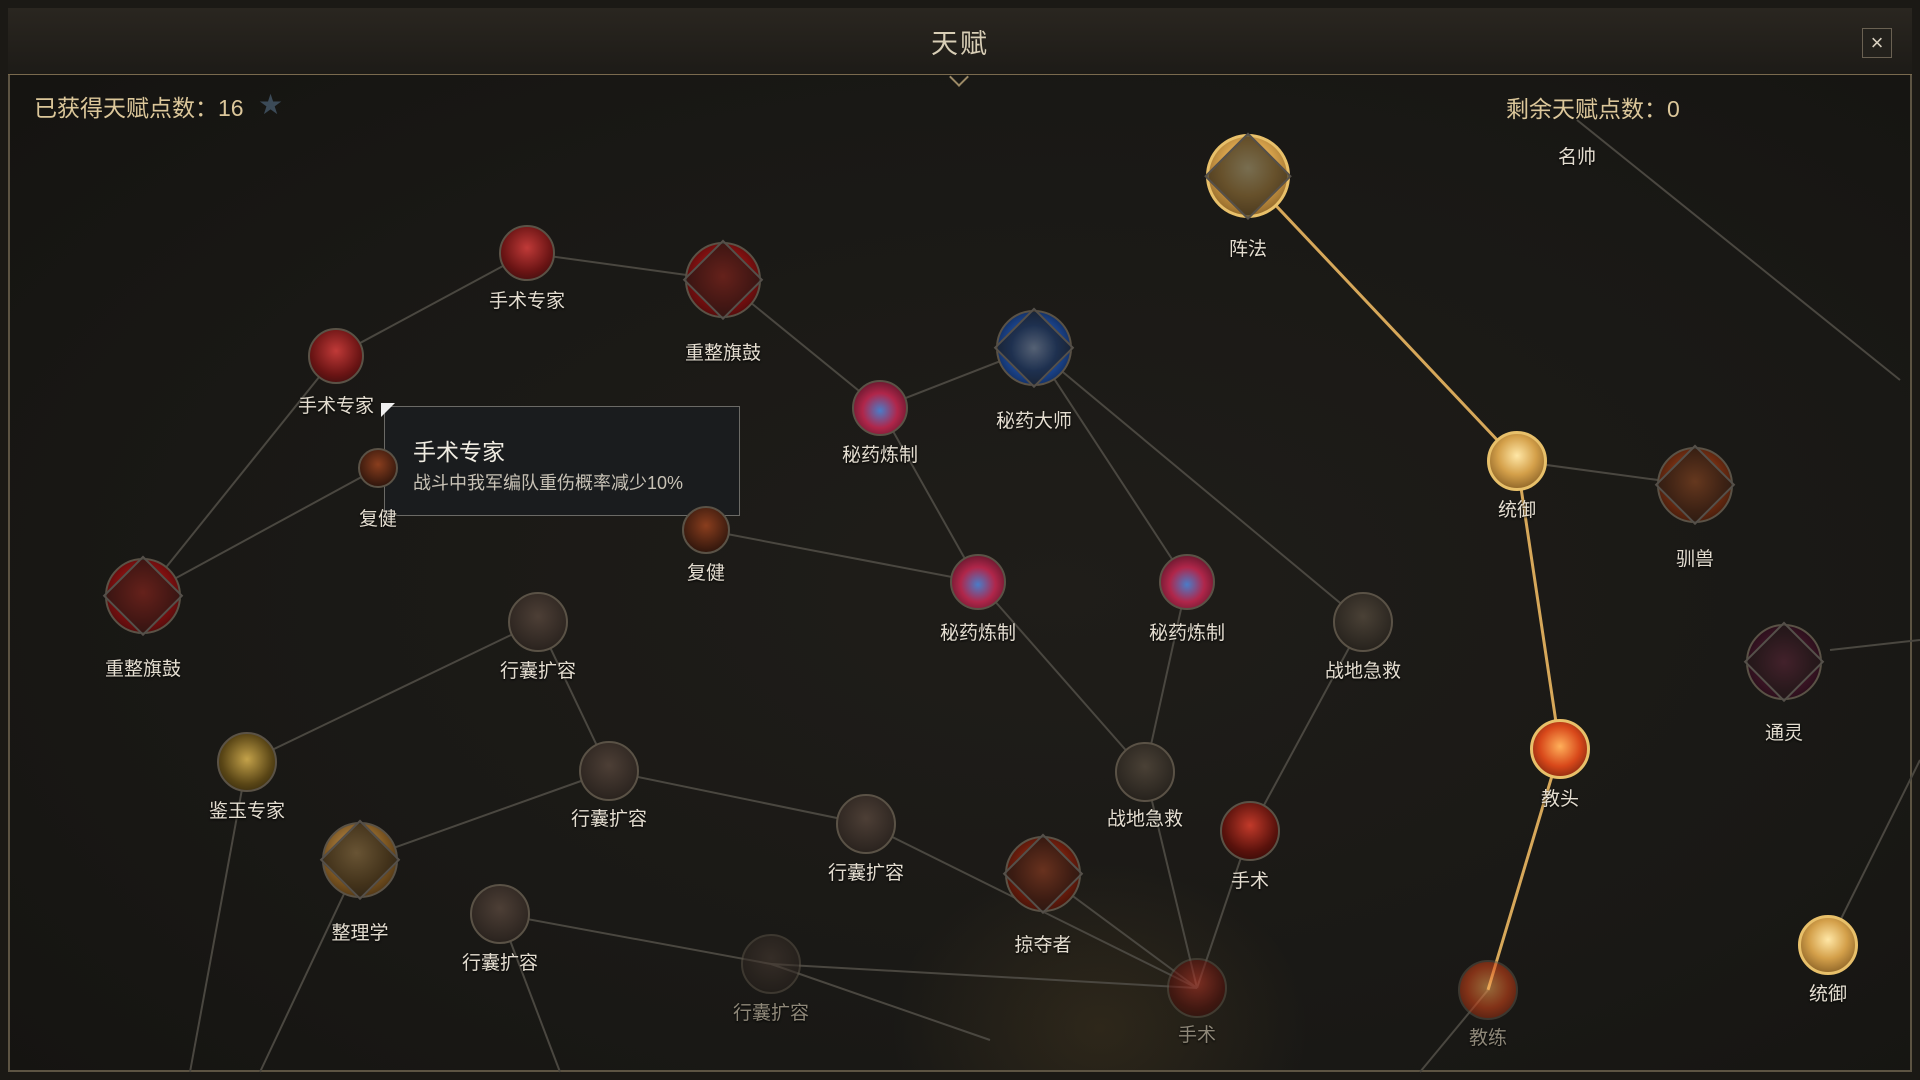 The image size is (1920, 1080). I want to click on talent-label: 掠夺者, so click(1043, 945).